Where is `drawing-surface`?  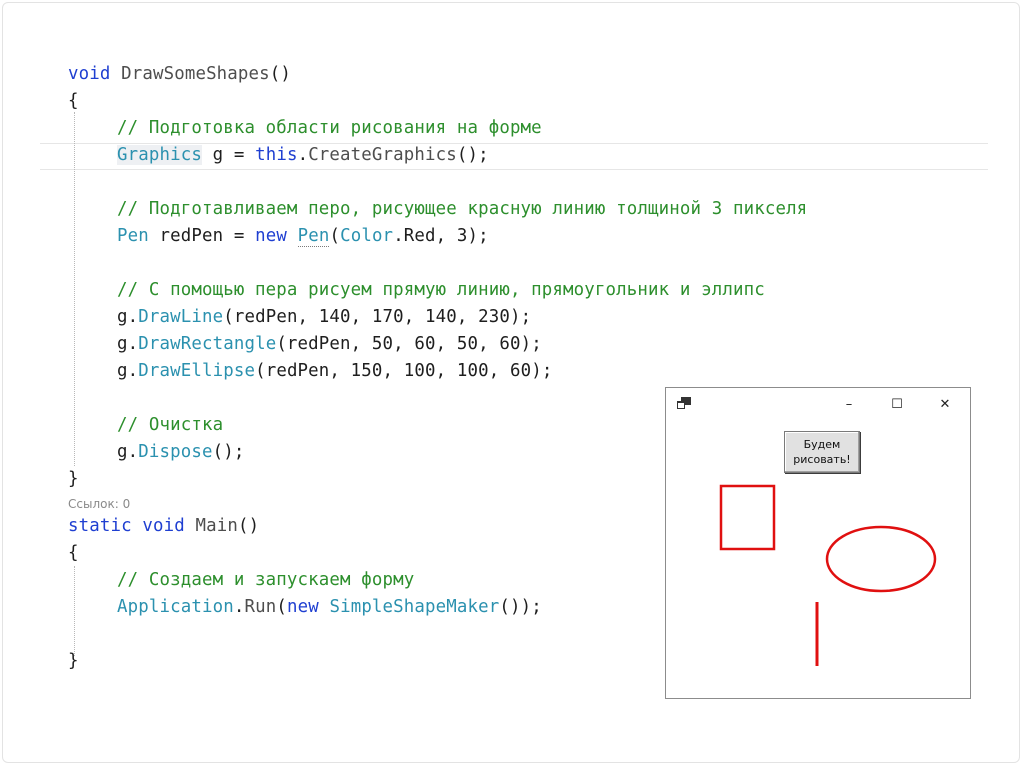 drawing-surface is located at coordinates (828, 575).